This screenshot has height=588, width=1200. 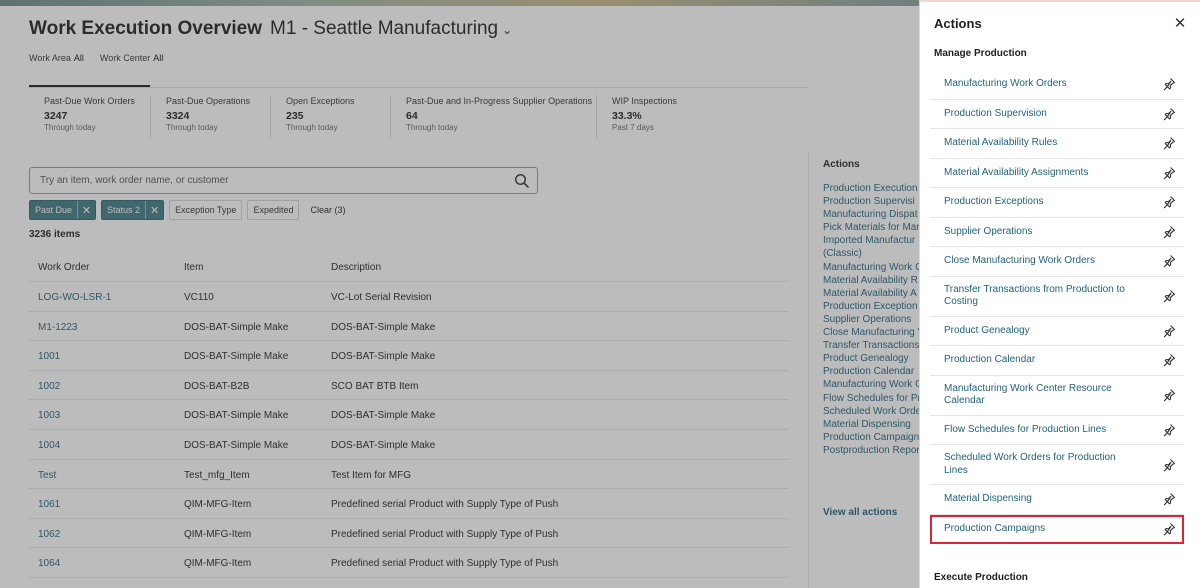 I want to click on drawer-action-label: Material Availability Assignments, so click(x=1035, y=173).